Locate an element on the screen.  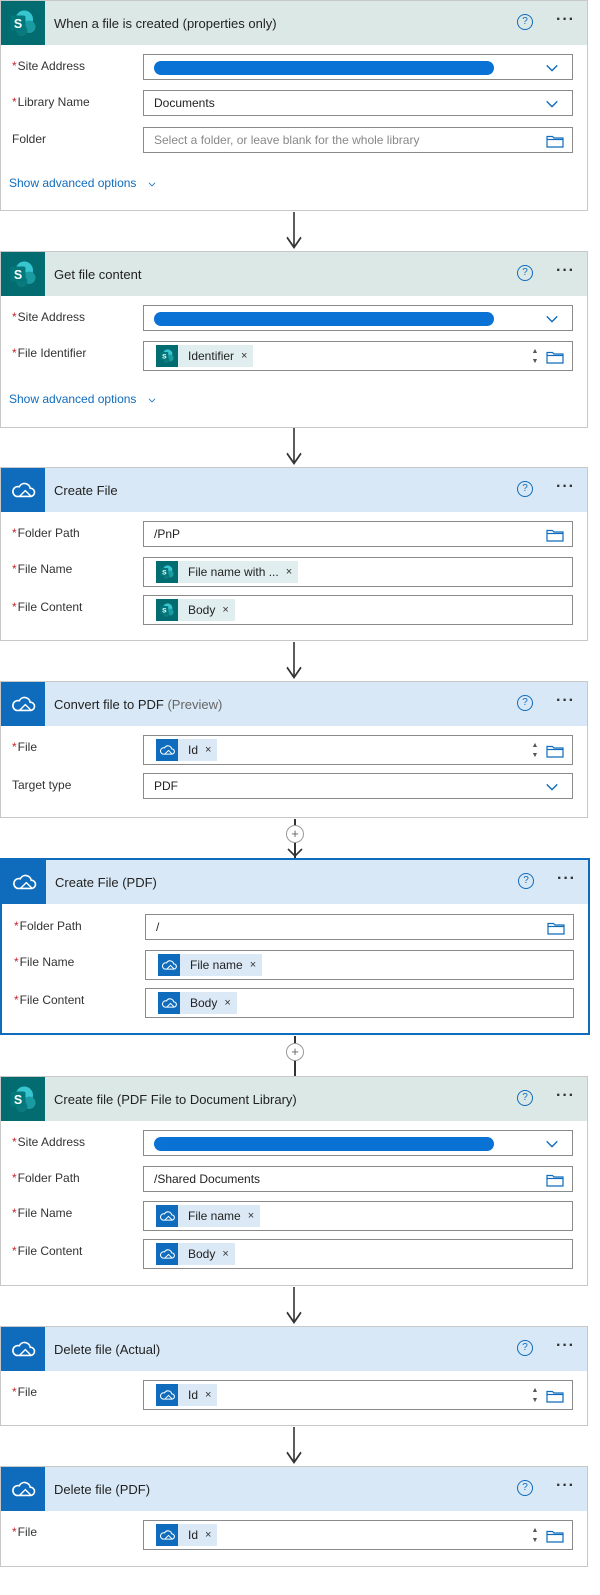
token-label: Body is located at coordinates (202, 1254).